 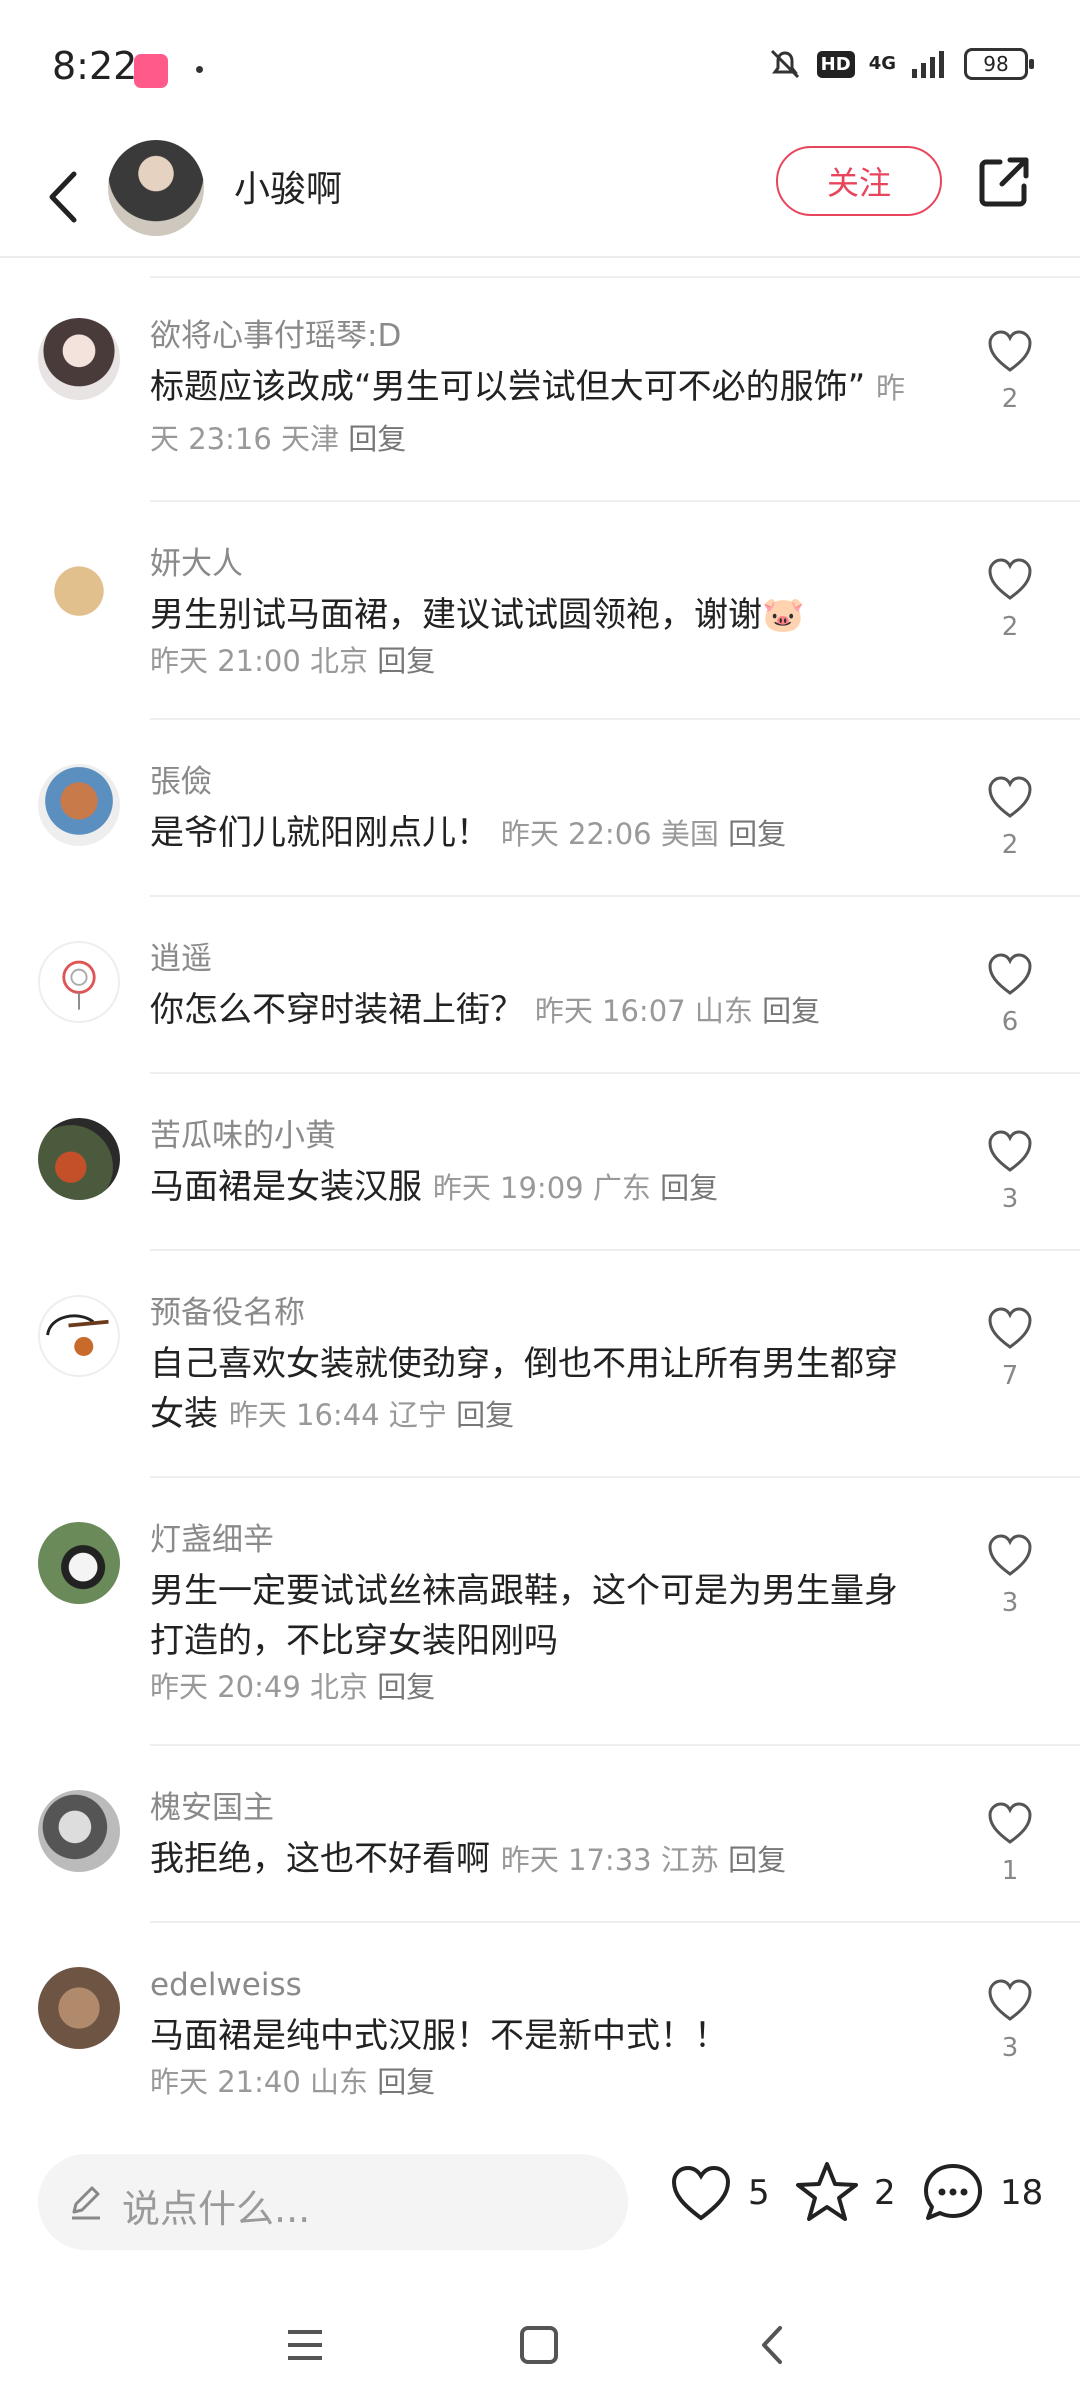 I want to click on comment-text: 是爷们儿就阳刚点儿！ 昨天 22:06 美国 回复, so click(x=468, y=833).